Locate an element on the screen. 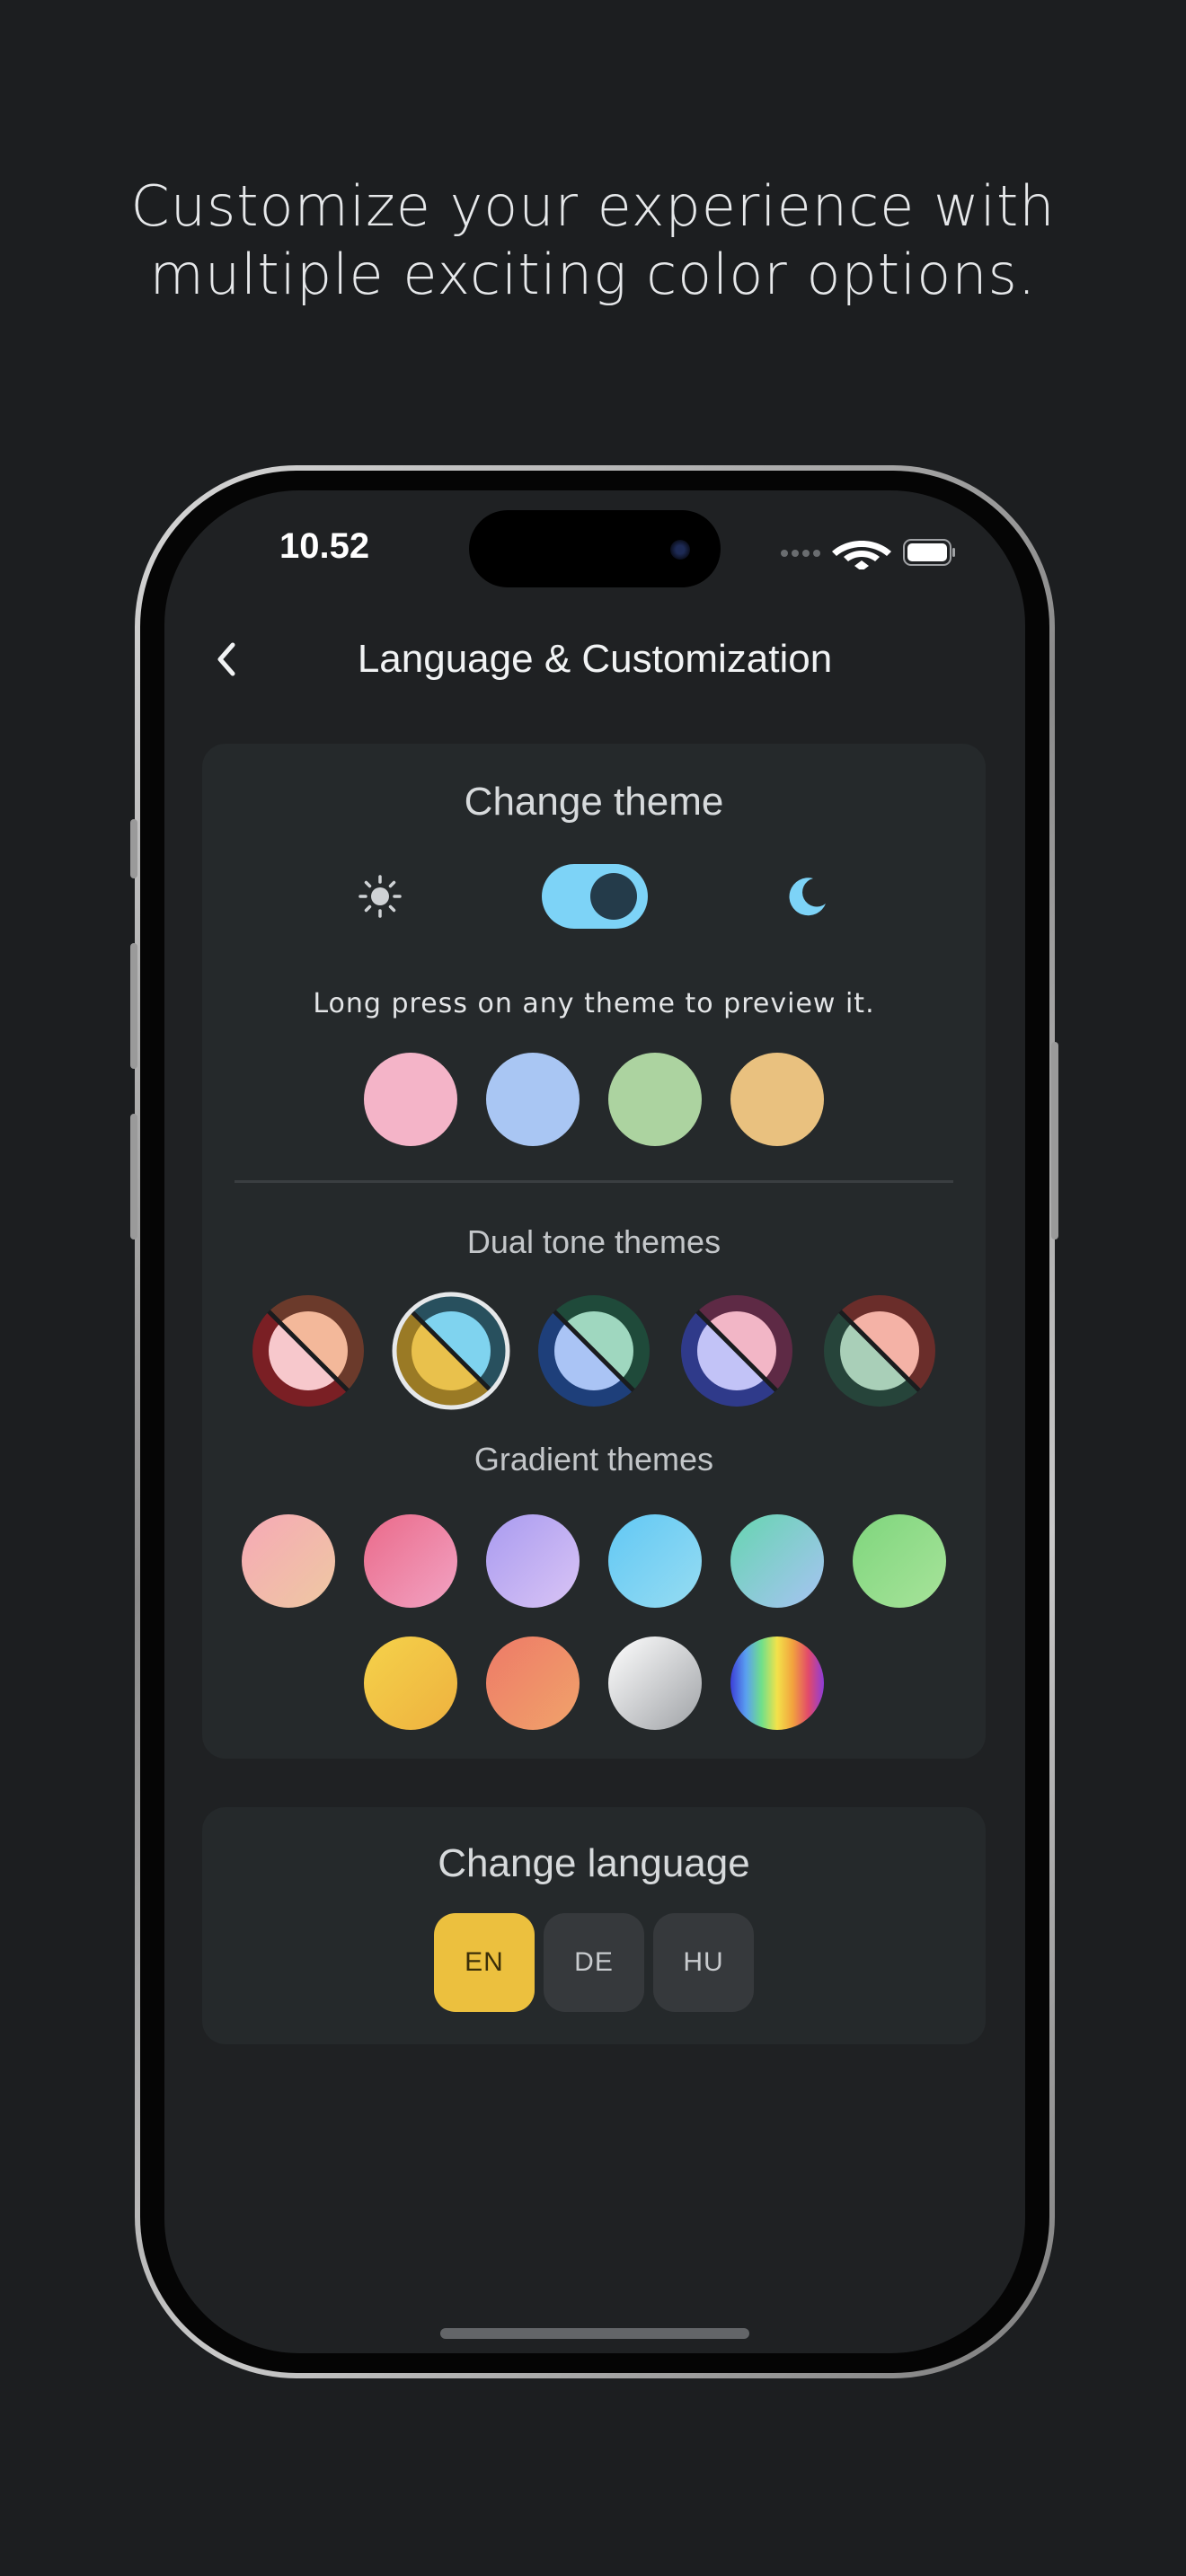  home-indicator is located at coordinates (594, 2333).